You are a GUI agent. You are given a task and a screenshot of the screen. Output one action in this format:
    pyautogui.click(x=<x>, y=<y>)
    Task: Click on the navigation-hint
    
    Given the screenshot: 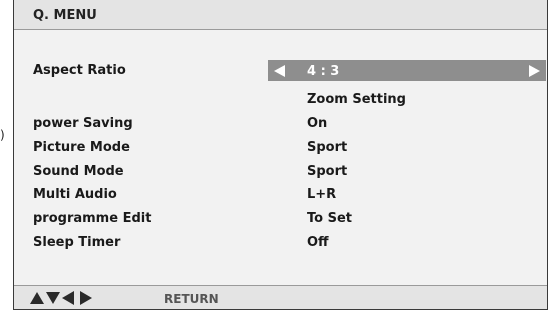 What is the action you would take?
    pyautogui.click(x=61, y=298)
    